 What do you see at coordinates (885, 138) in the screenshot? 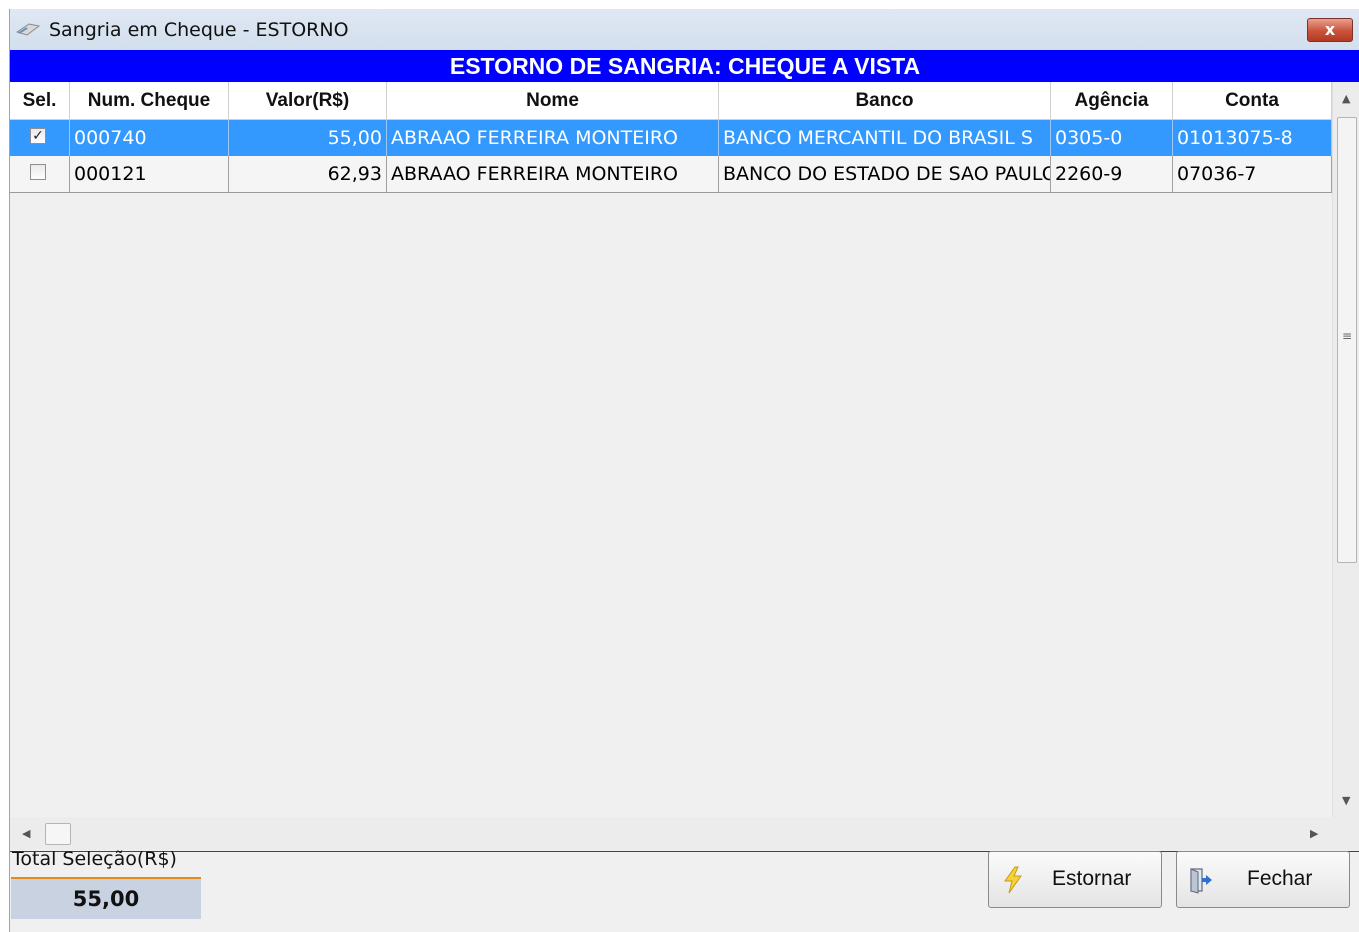
I see `cell-banco: BANCO MERCANTIL DO BRASIL S` at bounding box center [885, 138].